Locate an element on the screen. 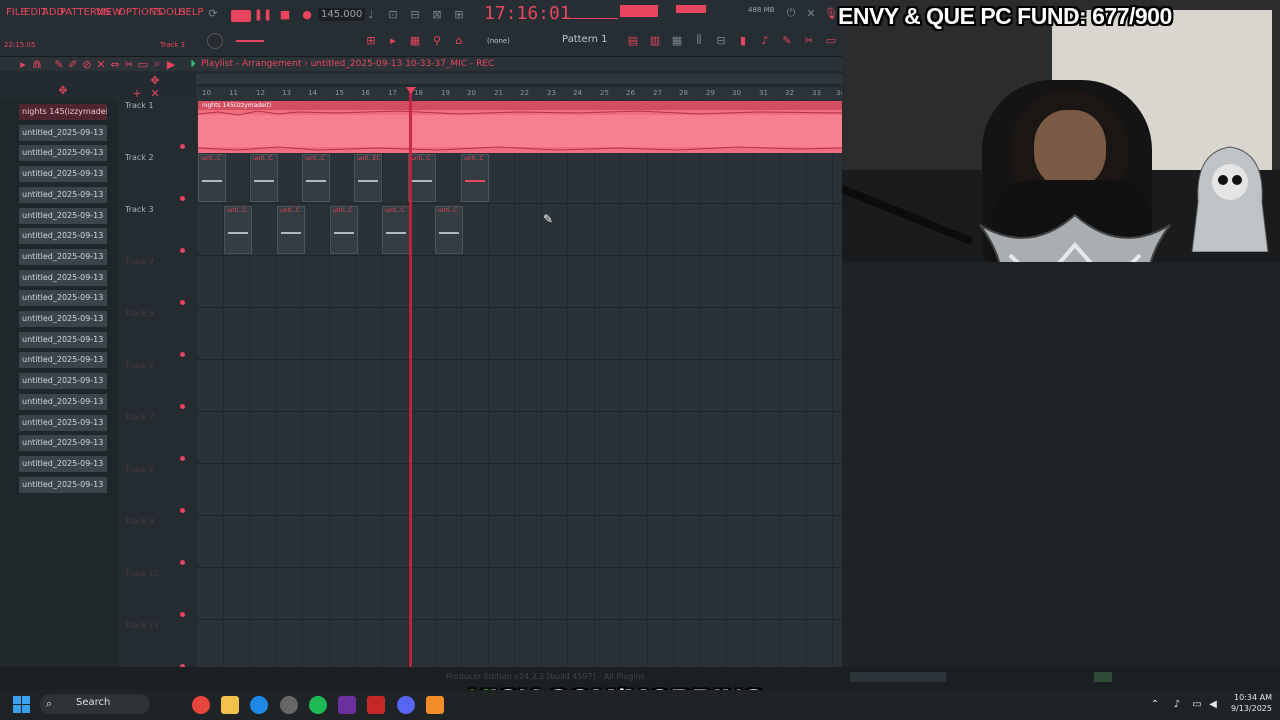 This screenshot has height=720, width=1280. track-label: Track 1 is located at coordinates (139, 105).